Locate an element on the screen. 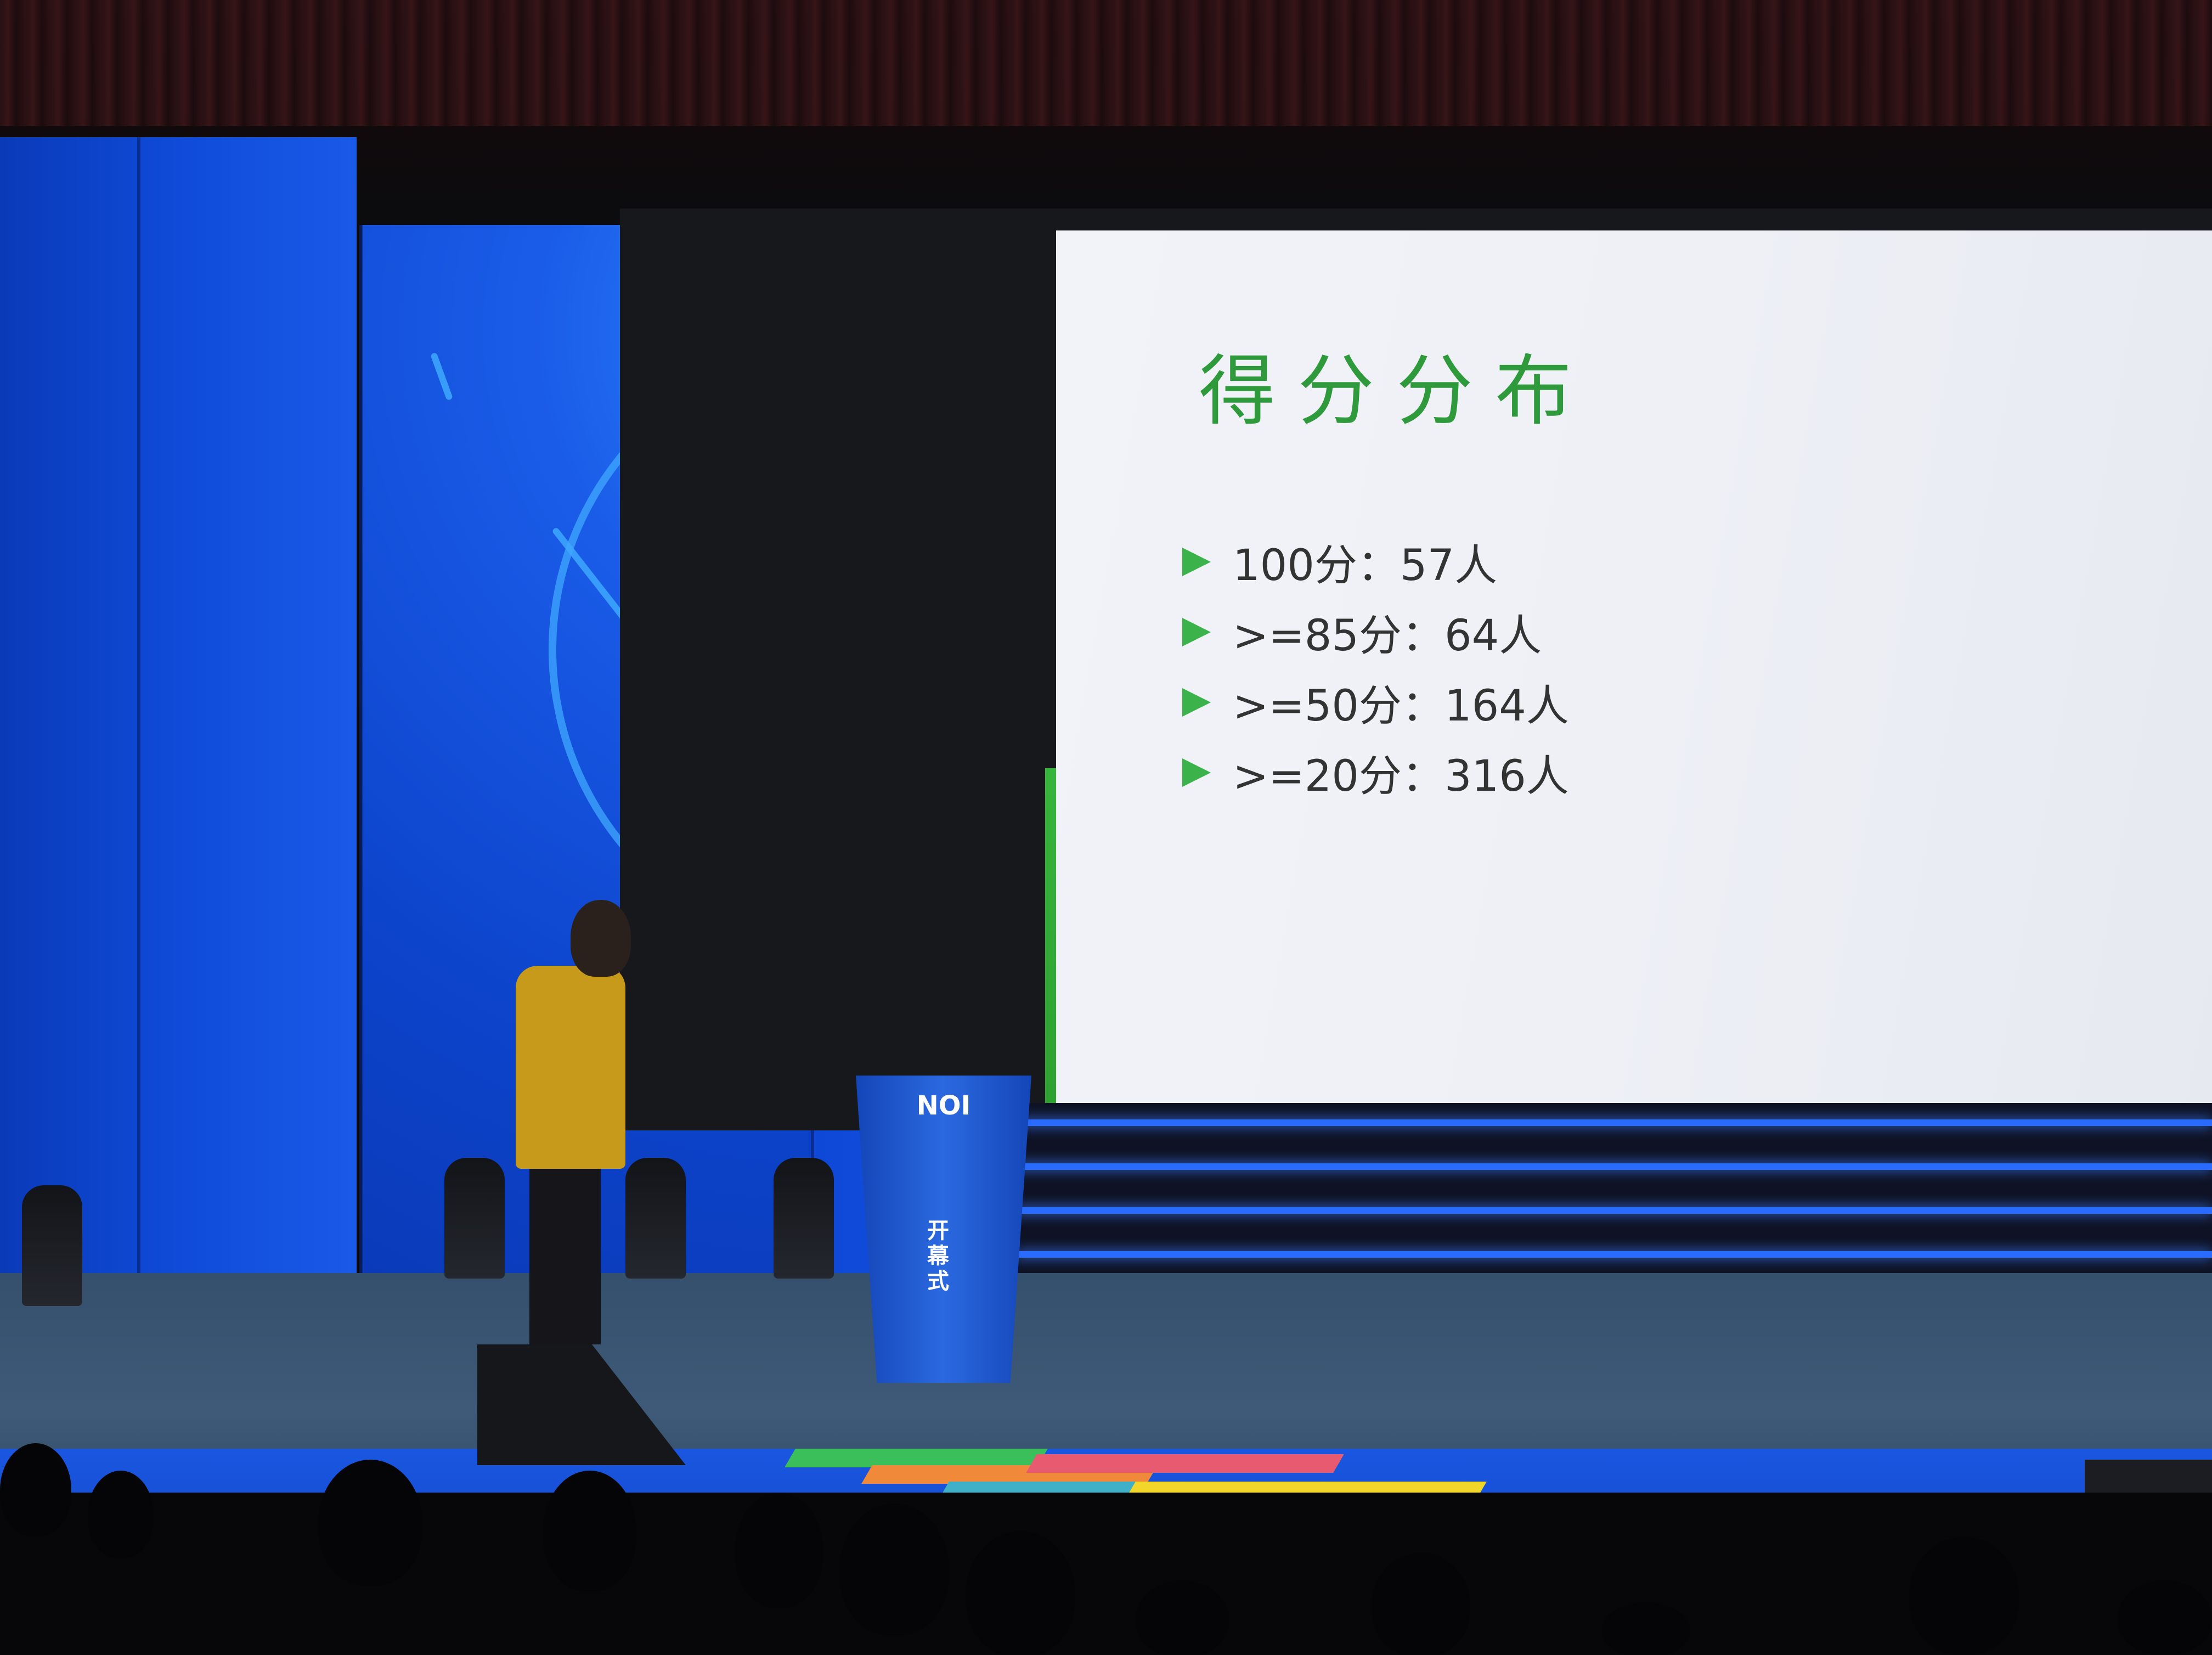 The image size is (2212, 1655). podium-logo: NOI is located at coordinates (943, 1105).